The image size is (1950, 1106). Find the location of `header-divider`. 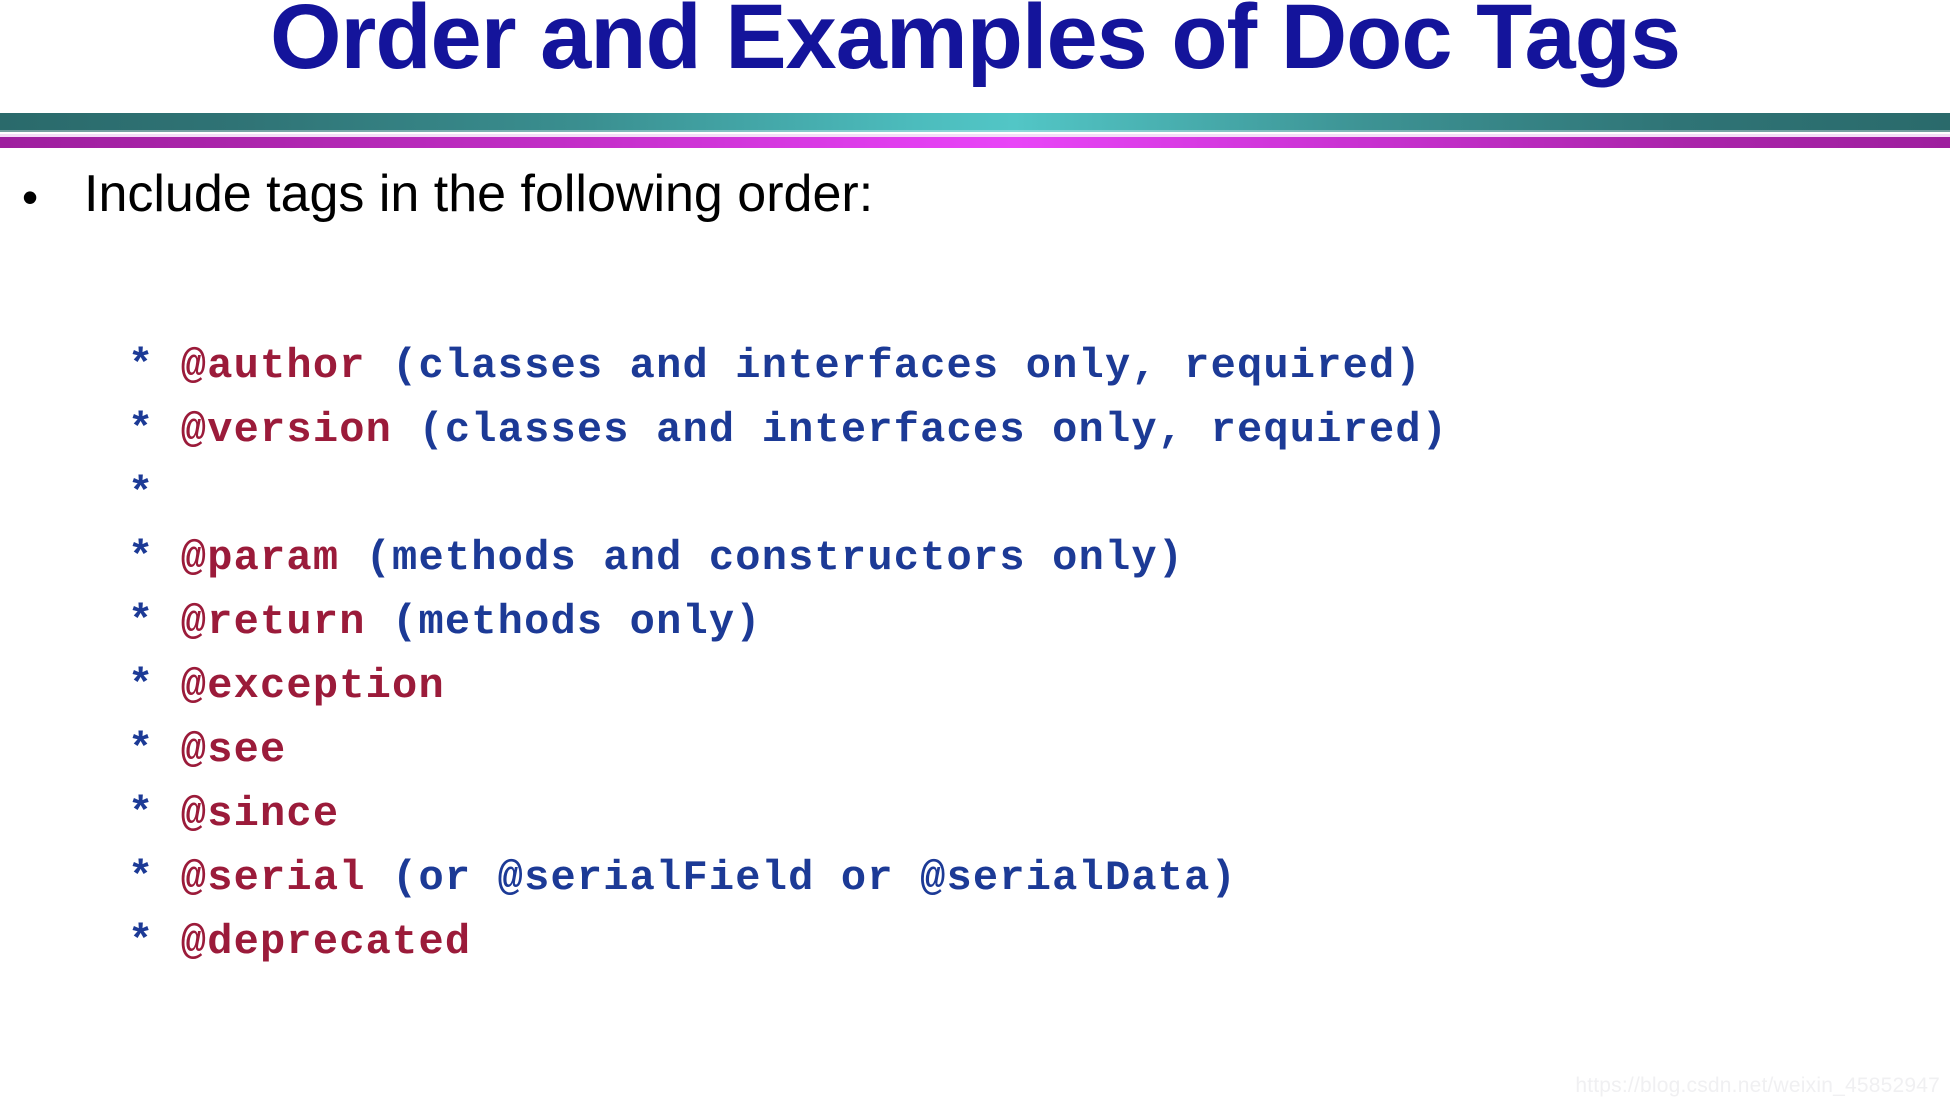

header-divider is located at coordinates (975, 131).